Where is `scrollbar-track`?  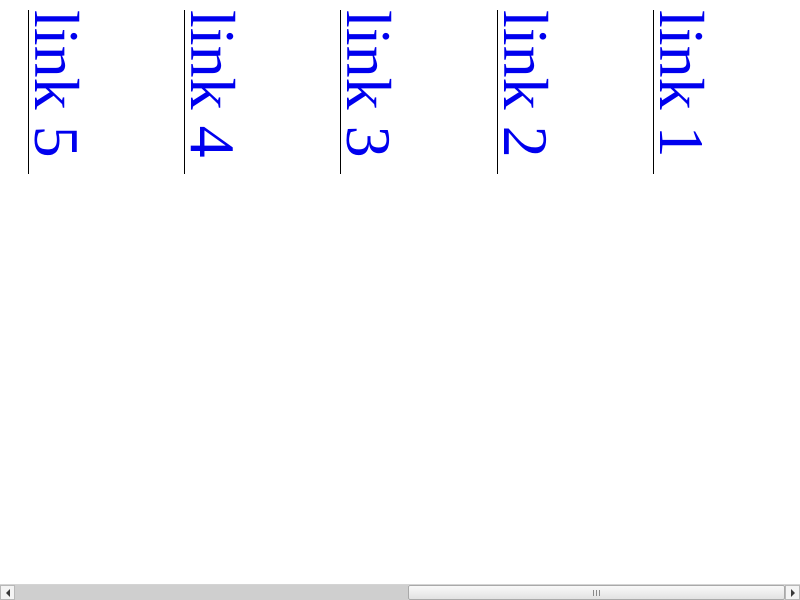
scrollbar-track is located at coordinates (400, 592).